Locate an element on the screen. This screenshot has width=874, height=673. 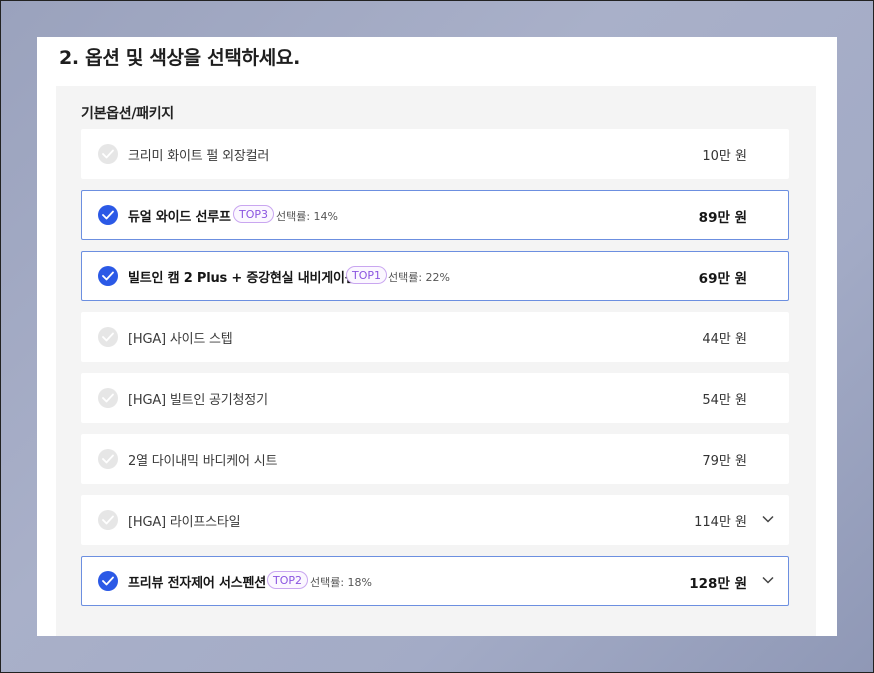
option-label: 프리뷰 전자제어 서스펜션 is located at coordinates (197, 583).